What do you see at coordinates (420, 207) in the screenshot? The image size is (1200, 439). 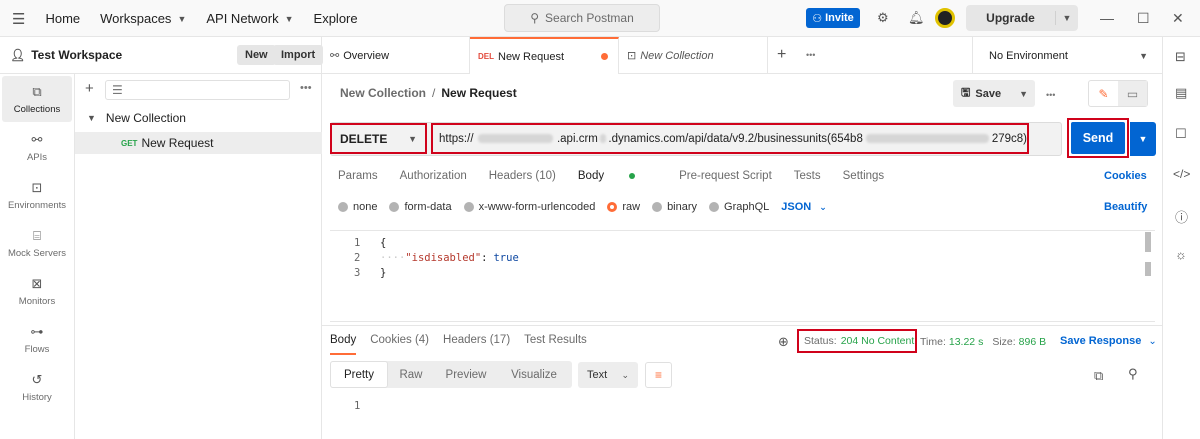 I see `radio-form-data: form-data` at bounding box center [420, 207].